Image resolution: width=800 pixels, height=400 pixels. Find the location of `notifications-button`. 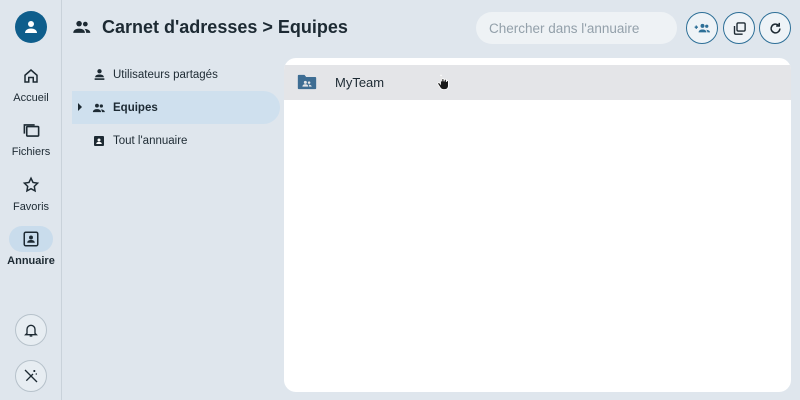

notifications-button is located at coordinates (31, 330).